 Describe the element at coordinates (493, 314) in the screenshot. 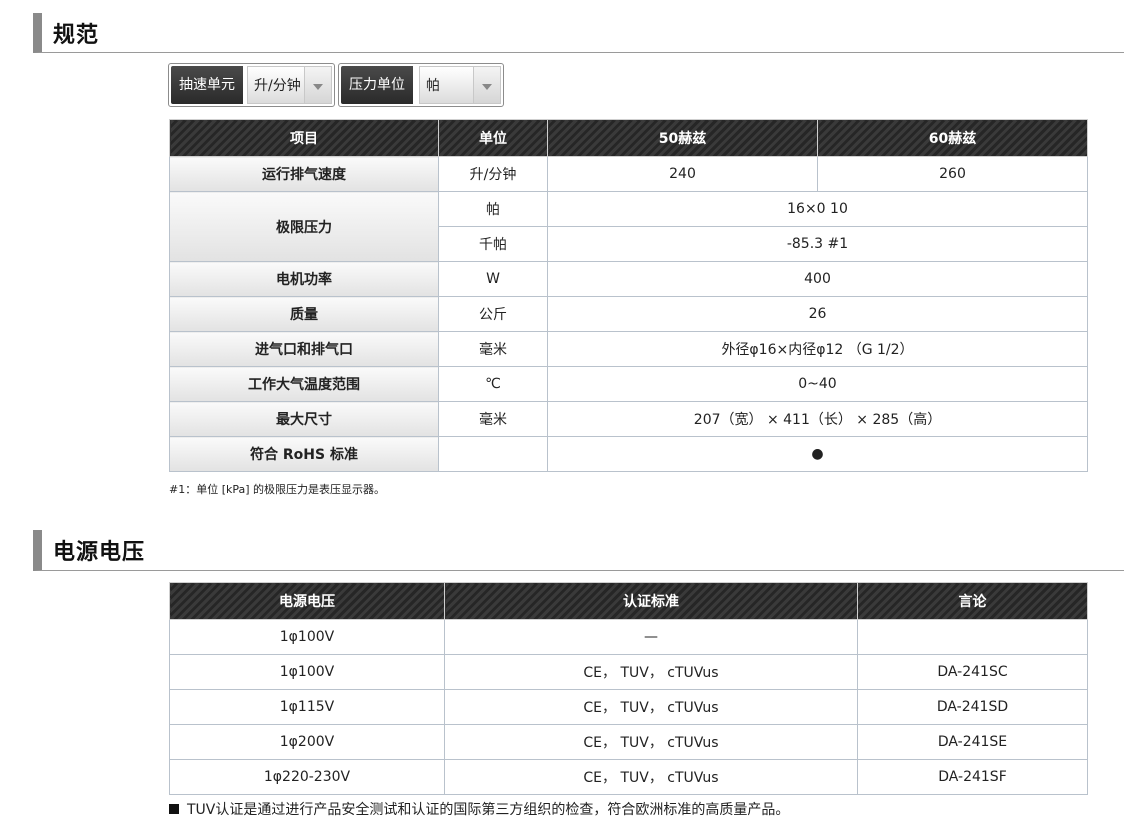

I see `row-unit: 公斤` at that location.